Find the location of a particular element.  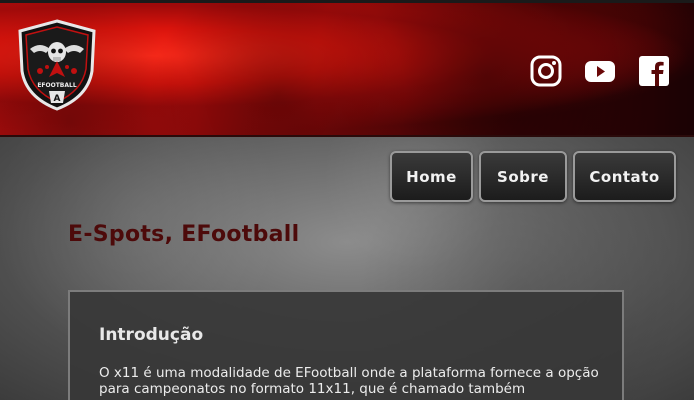

main-nav: Home Sobre Contato is located at coordinates (533, 176).